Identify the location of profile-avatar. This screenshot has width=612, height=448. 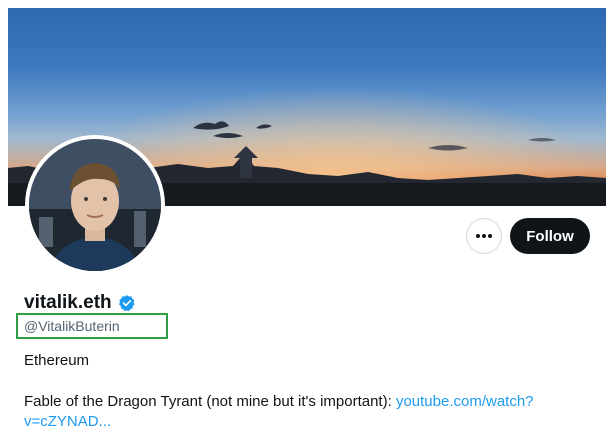
(95, 205).